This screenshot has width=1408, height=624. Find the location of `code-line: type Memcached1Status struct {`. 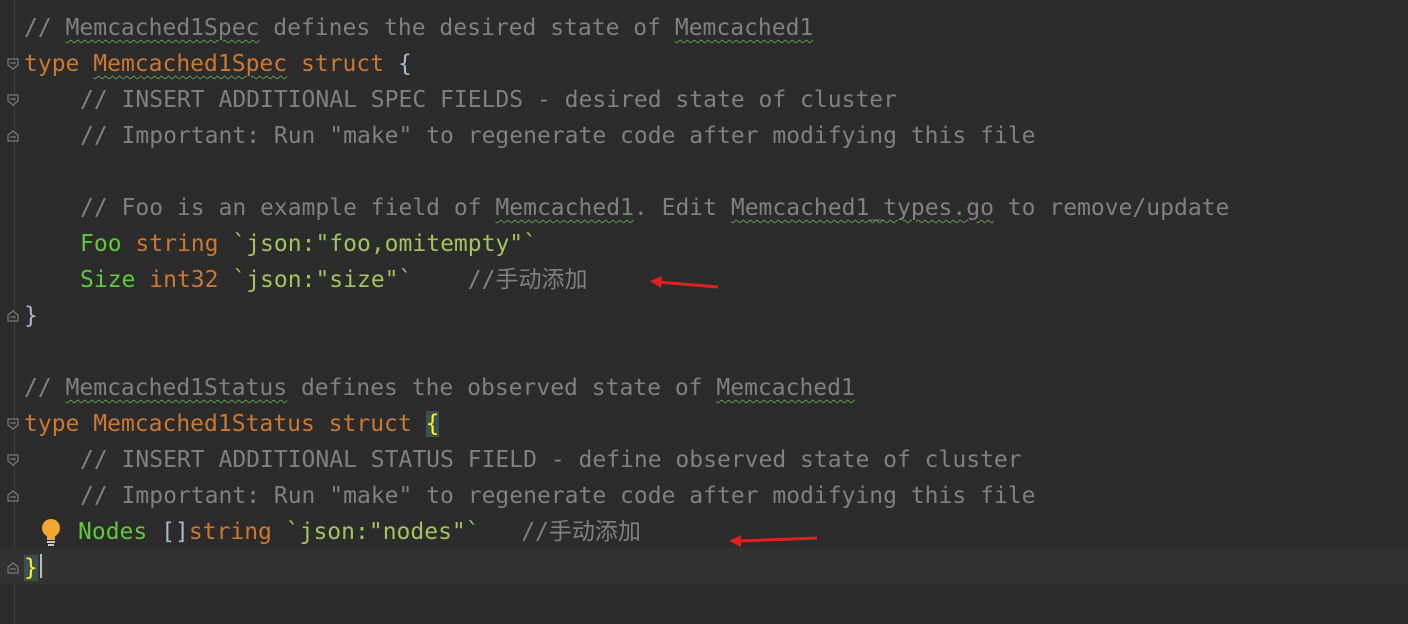

code-line: type Memcached1Status struct { is located at coordinates (232, 424).